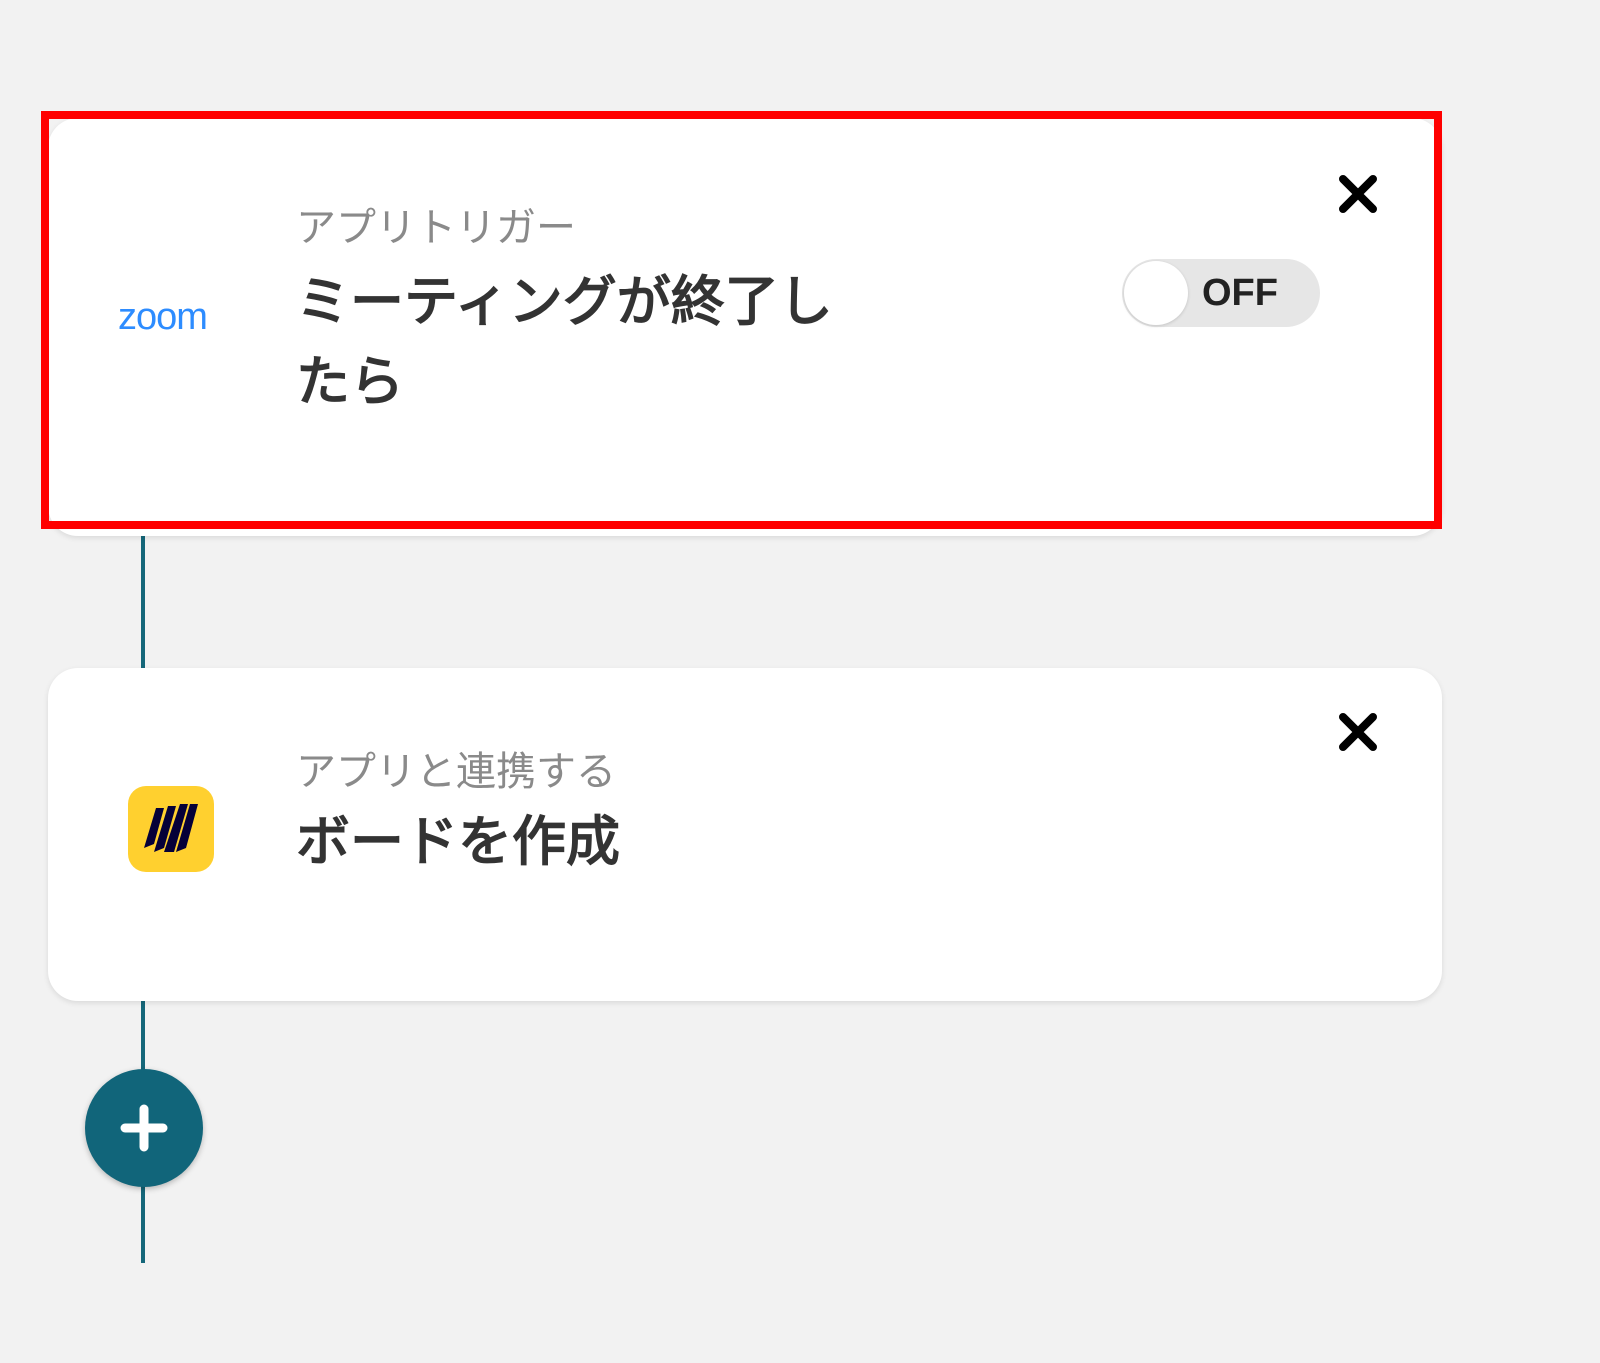 This screenshot has height=1363, width=1600. Describe the element at coordinates (1240, 293) in the screenshot. I see `toggle-label: OFF` at that location.